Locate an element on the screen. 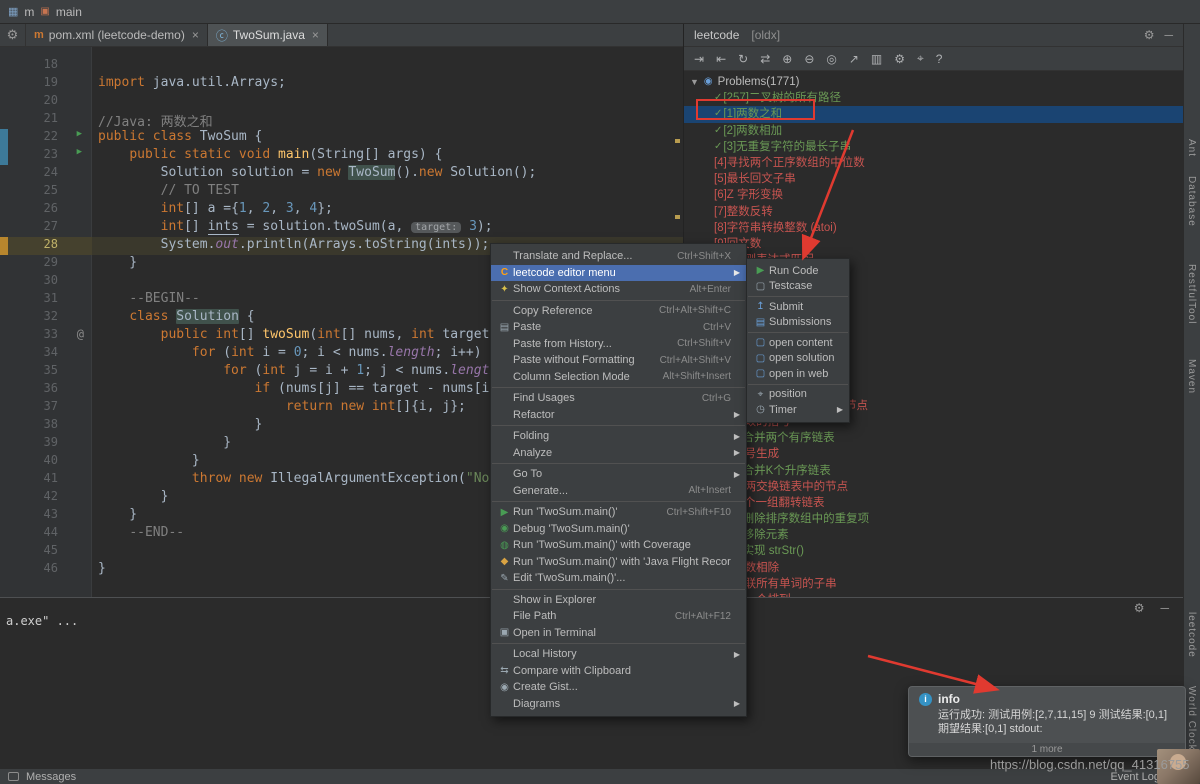 The width and height of the screenshot is (1200, 784). leetcode-panel-tab-oldx: [oldx] is located at coordinates (765, 35).